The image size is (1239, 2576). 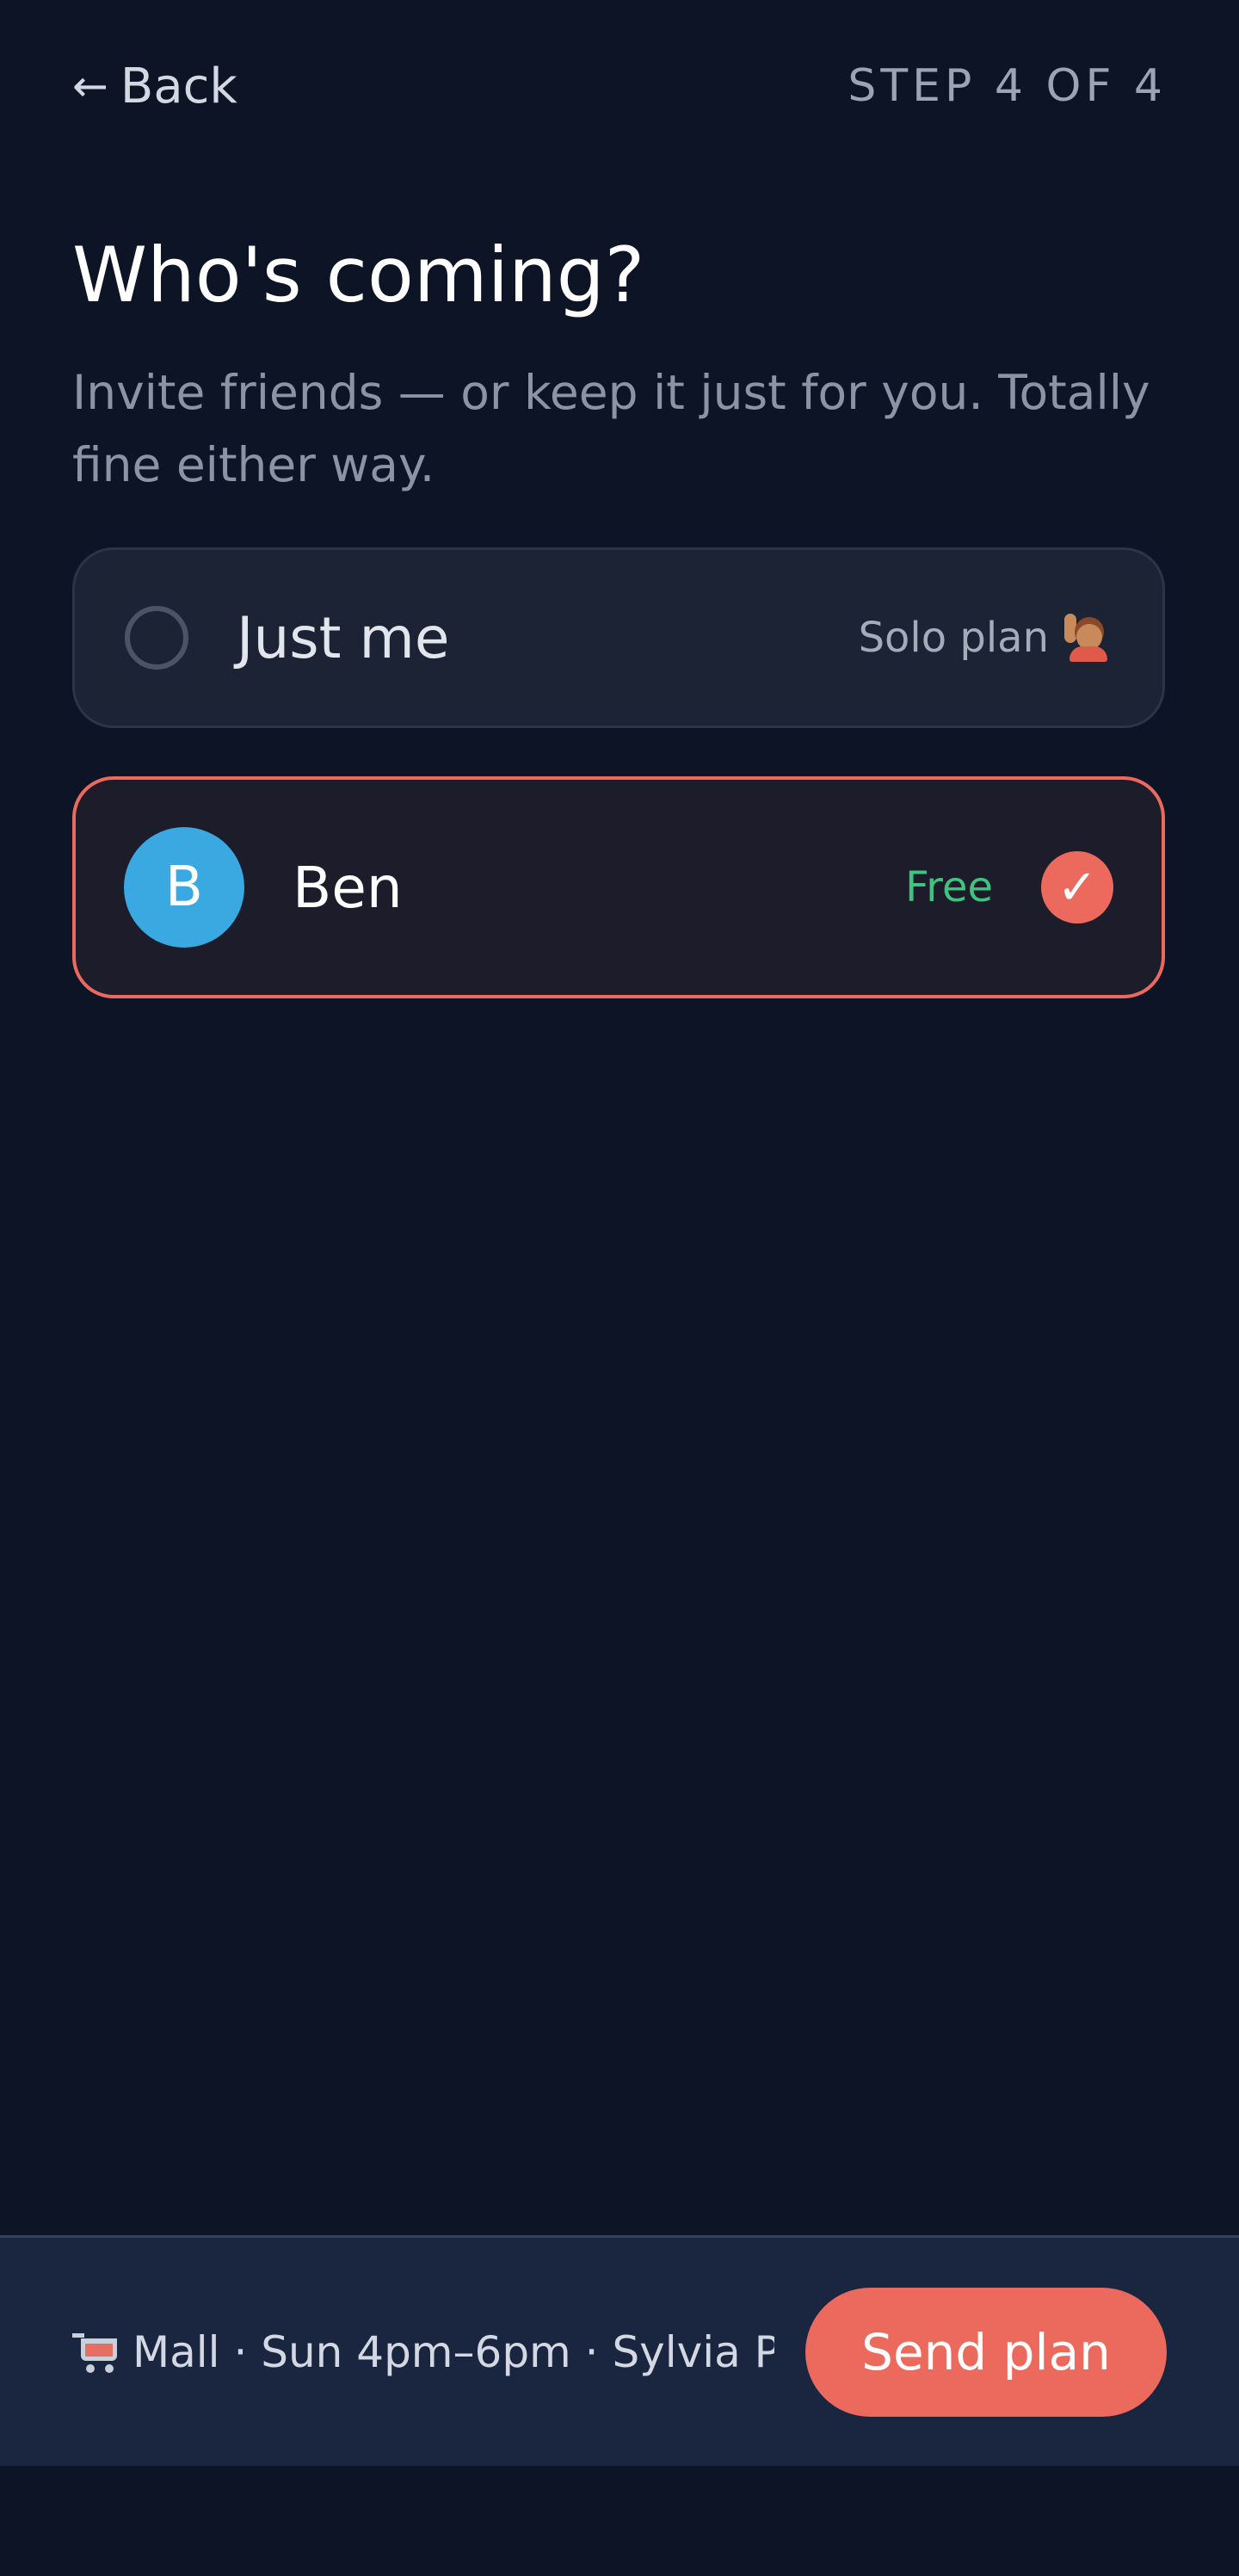 What do you see at coordinates (618, 637) in the screenshot?
I see `just-me-option: Just me Solo plan` at bounding box center [618, 637].